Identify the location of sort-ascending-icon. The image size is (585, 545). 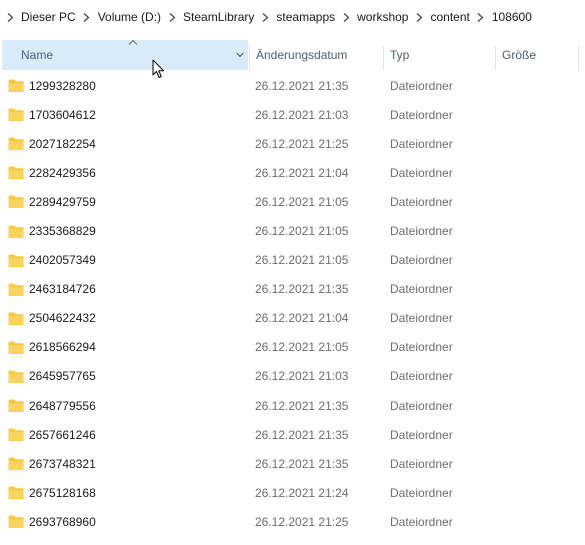
(133, 42).